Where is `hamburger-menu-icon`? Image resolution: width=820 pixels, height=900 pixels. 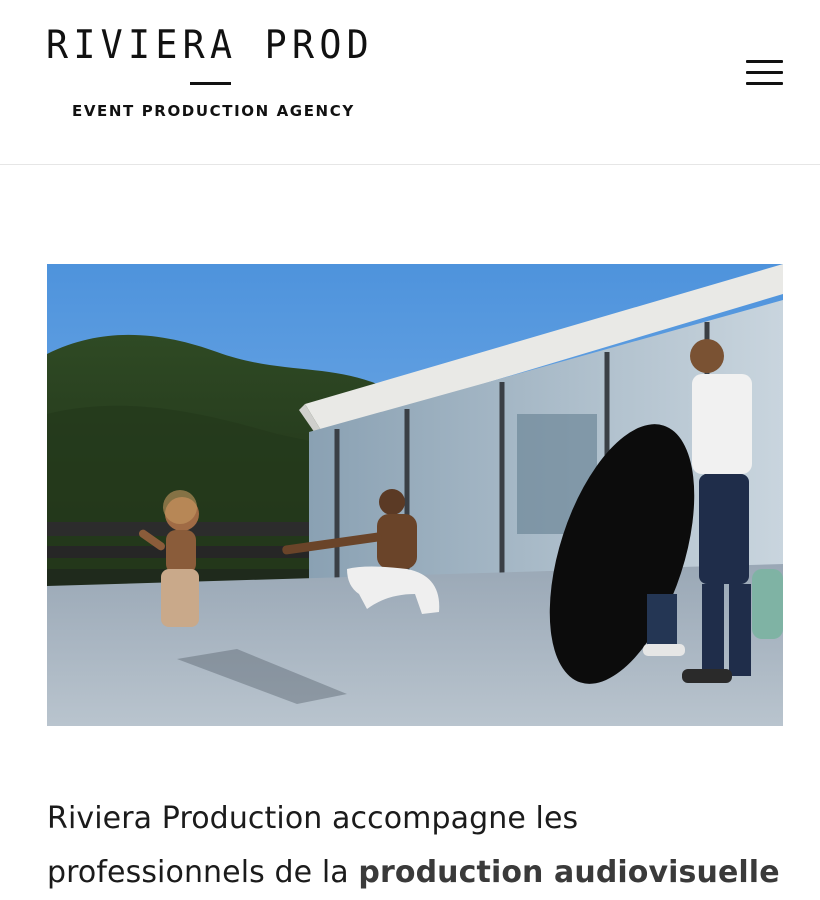 hamburger-menu-icon is located at coordinates (765, 73).